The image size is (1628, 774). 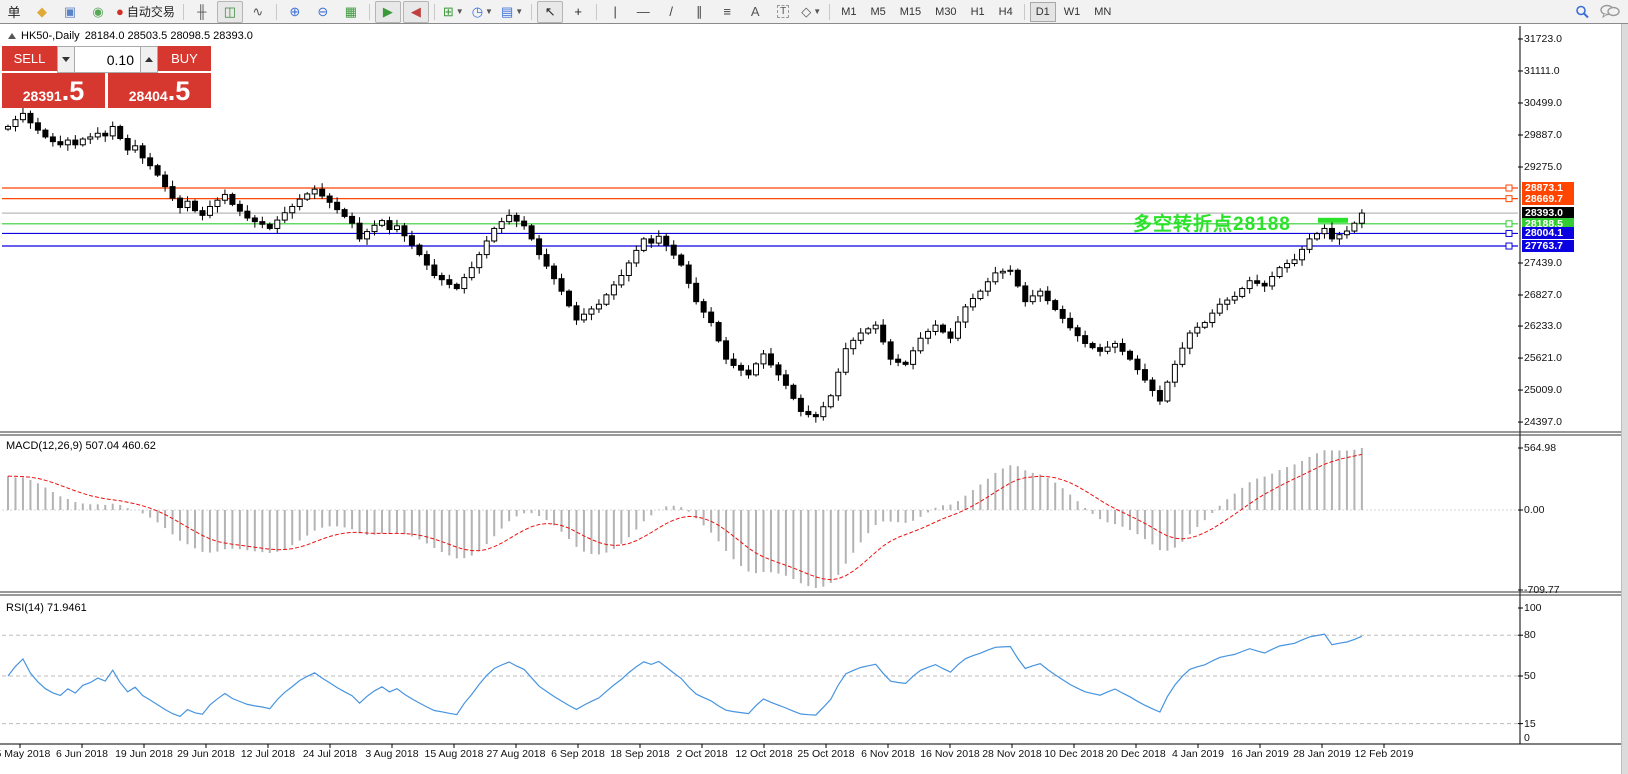 What do you see at coordinates (578, 12) in the screenshot?
I see `crosshair-button: +` at bounding box center [578, 12].